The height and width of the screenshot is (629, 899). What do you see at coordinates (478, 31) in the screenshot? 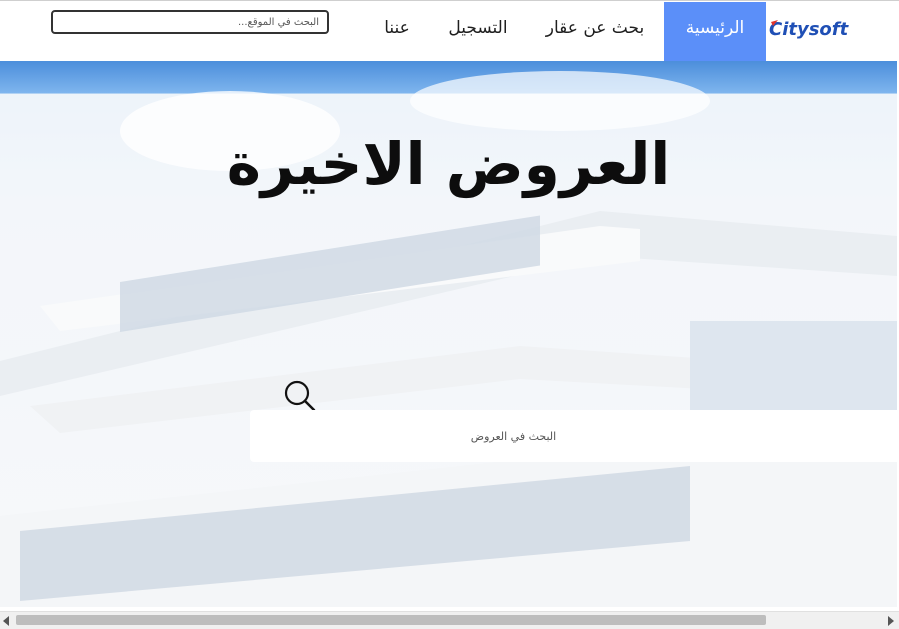
I see `nav-item-register: التسجيل` at bounding box center [478, 31].